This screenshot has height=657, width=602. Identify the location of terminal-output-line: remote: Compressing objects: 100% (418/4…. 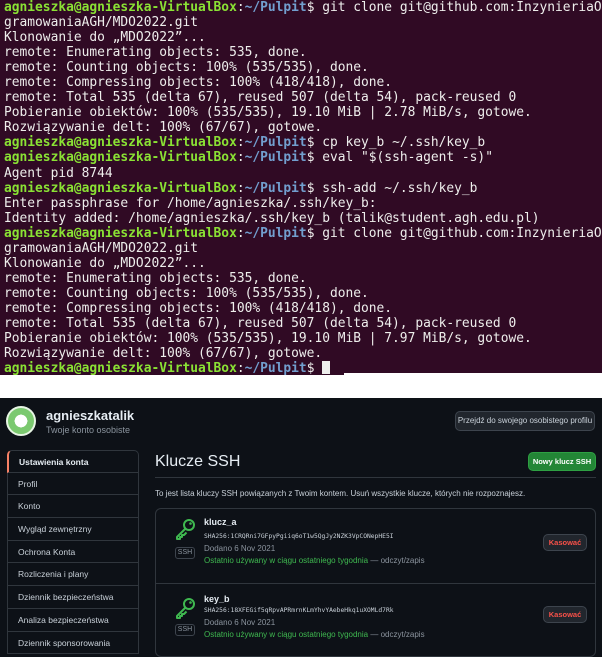
(303, 308).